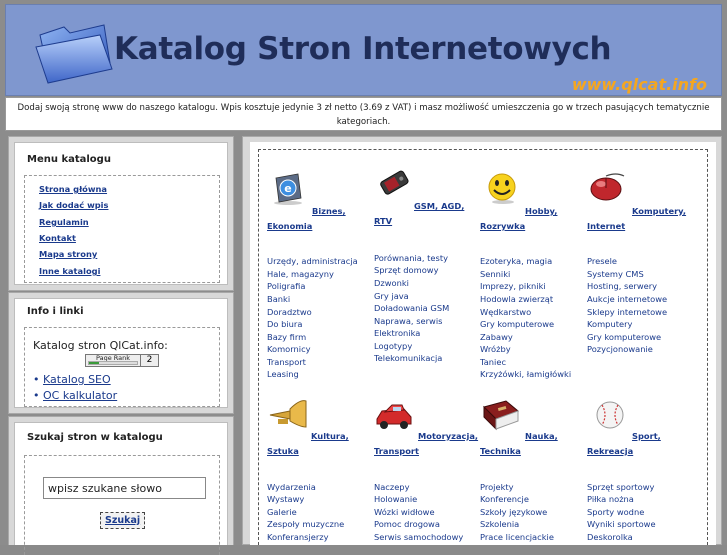 Image resolution: width=727 pixels, height=555 pixels. What do you see at coordinates (282, 512) in the screenshot?
I see `subcategory-link: Galerie` at bounding box center [282, 512].